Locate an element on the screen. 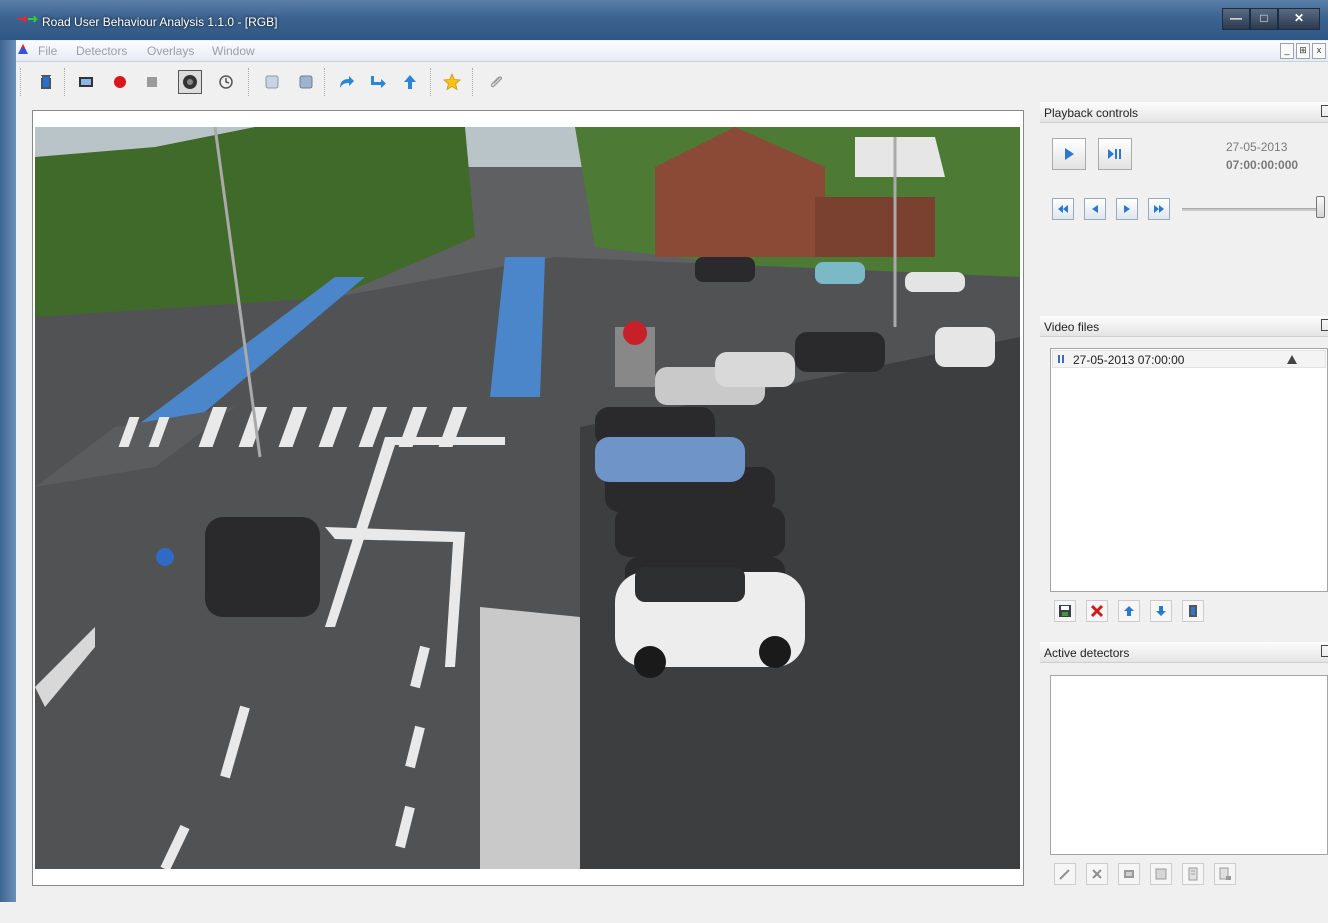 The image size is (1328, 923). arrow-down-icon is located at coordinates (1161, 611).